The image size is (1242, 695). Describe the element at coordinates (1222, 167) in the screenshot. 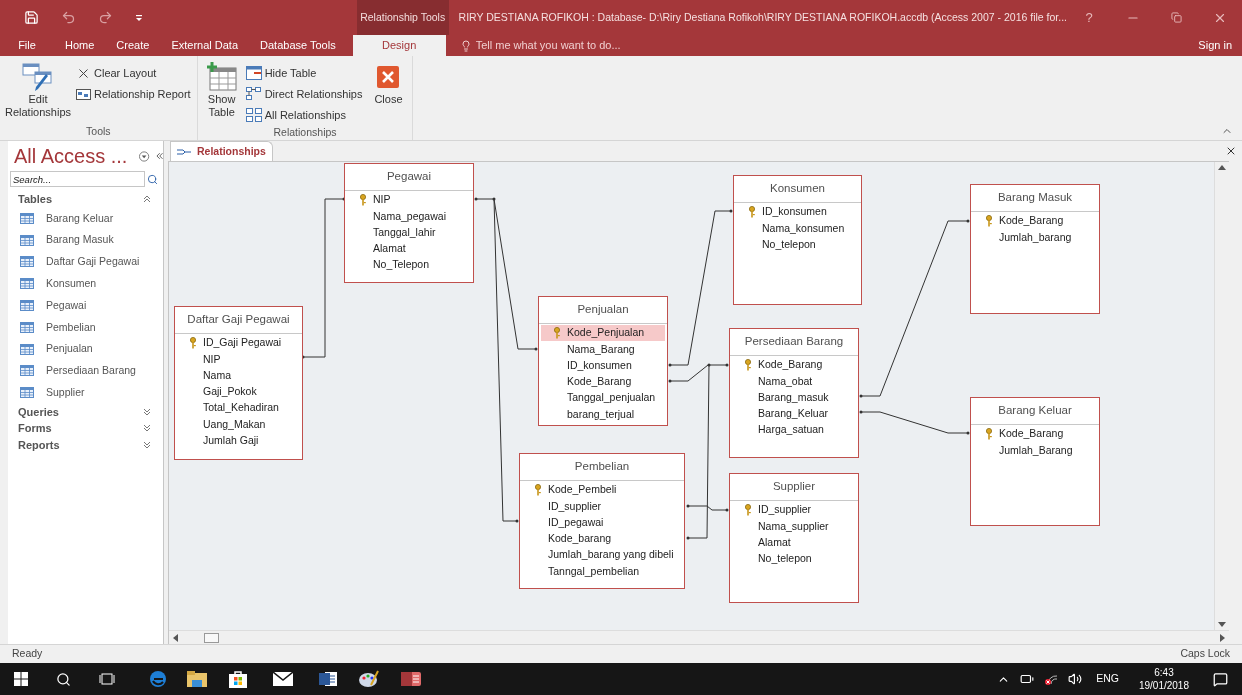

I see `scroll-up-icon` at that location.